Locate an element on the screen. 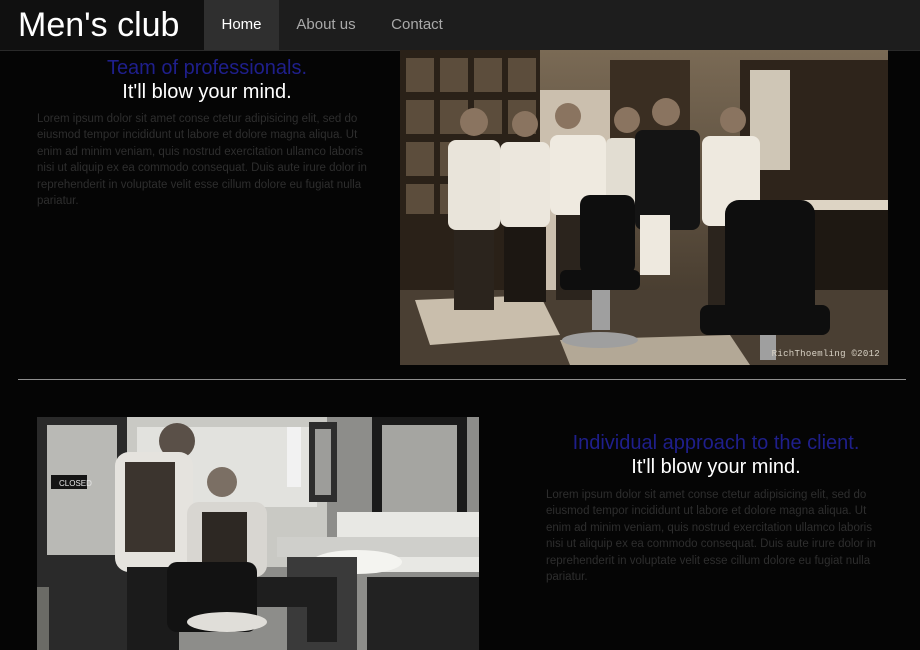  nav-contact: Contact is located at coordinates (417, 25).